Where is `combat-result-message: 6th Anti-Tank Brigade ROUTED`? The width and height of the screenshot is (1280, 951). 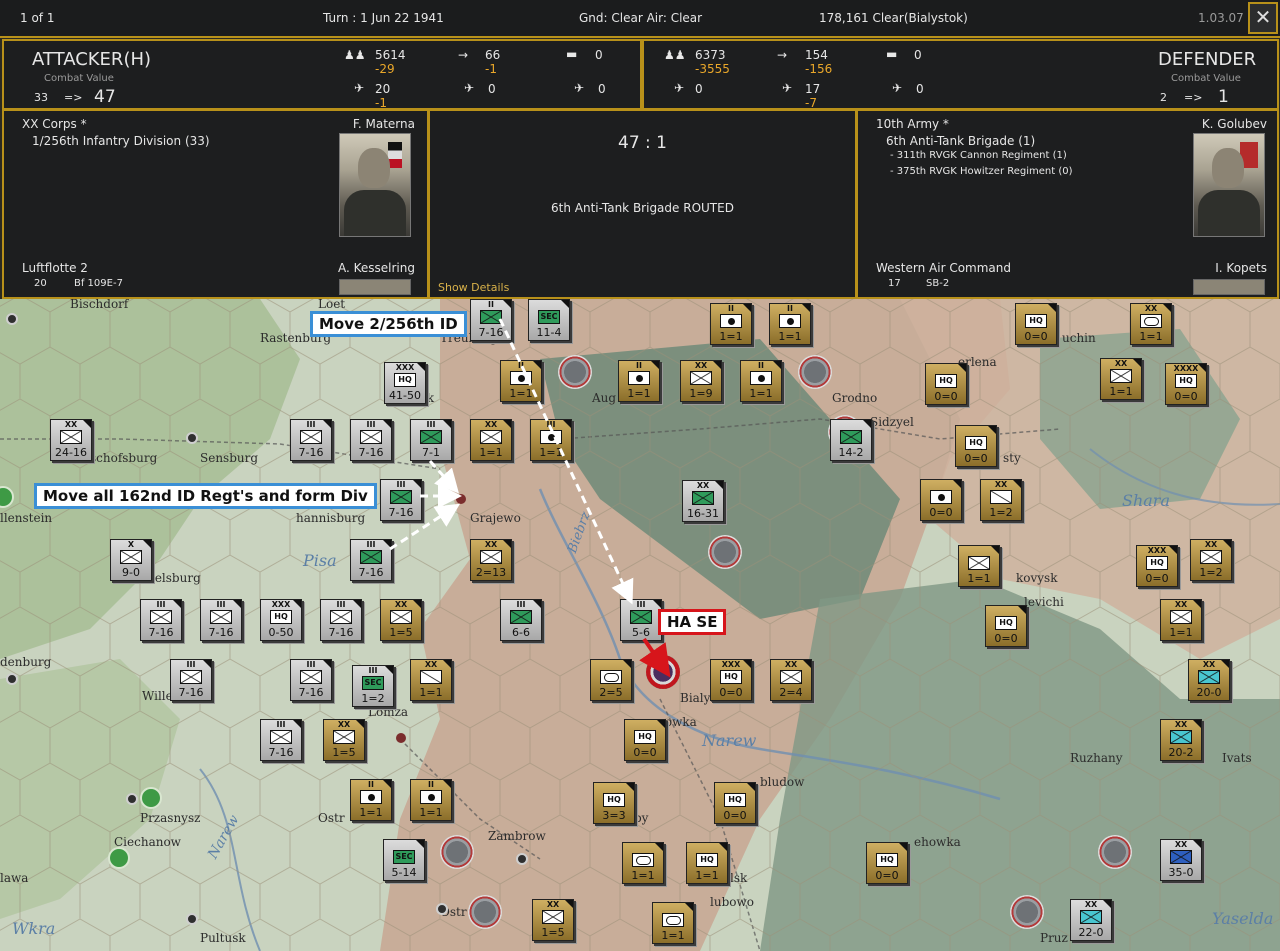 combat-result-message: 6th Anti-Tank Brigade ROUTED is located at coordinates (642, 208).